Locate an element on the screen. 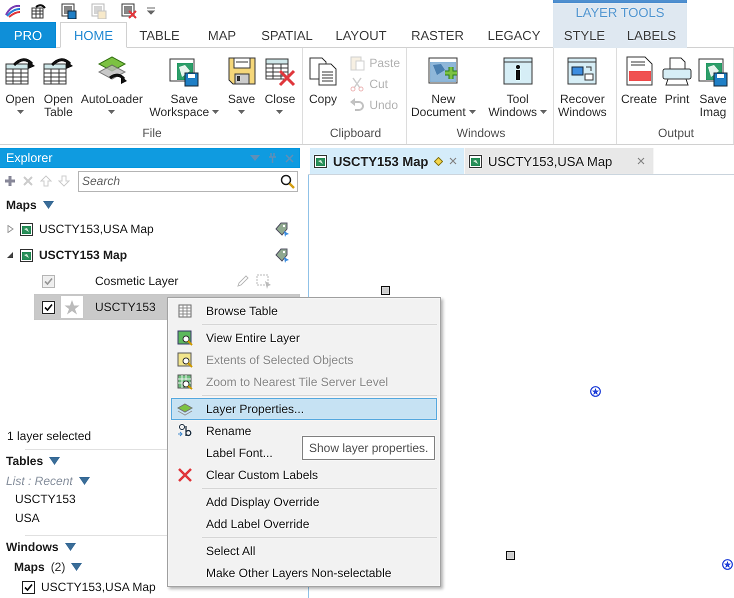 The height and width of the screenshot is (598, 734). tooltip: Show layer properties. is located at coordinates (369, 448).